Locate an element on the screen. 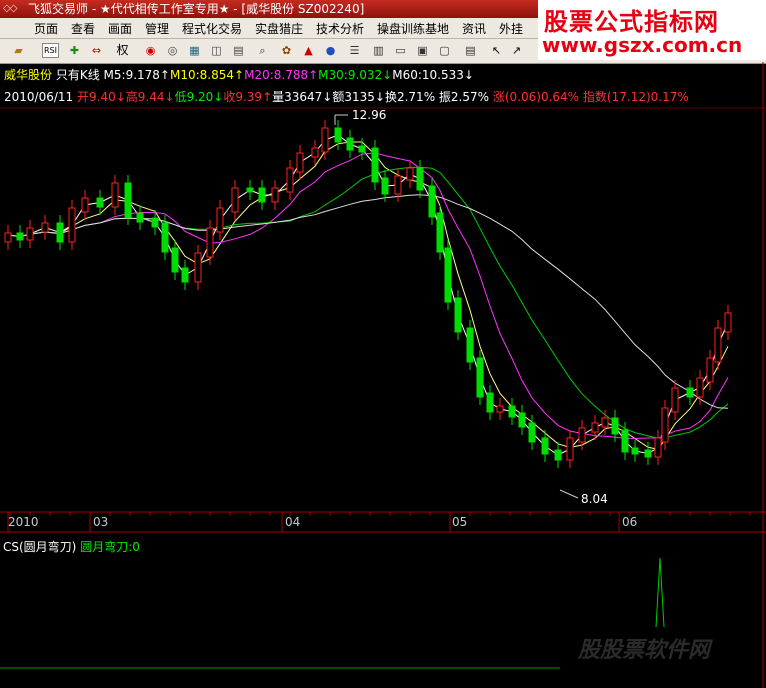 The image size is (766, 688). date-label-05: 05 is located at coordinates (460, 522).